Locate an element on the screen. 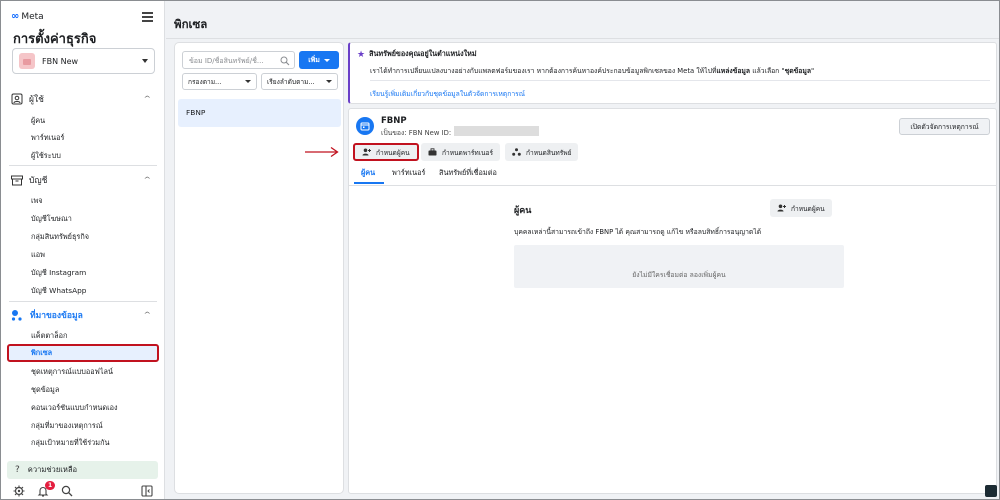 The height and width of the screenshot is (500, 1000). business-settings-title: การตั้งค่าธุรกิจ is located at coordinates (55, 39).